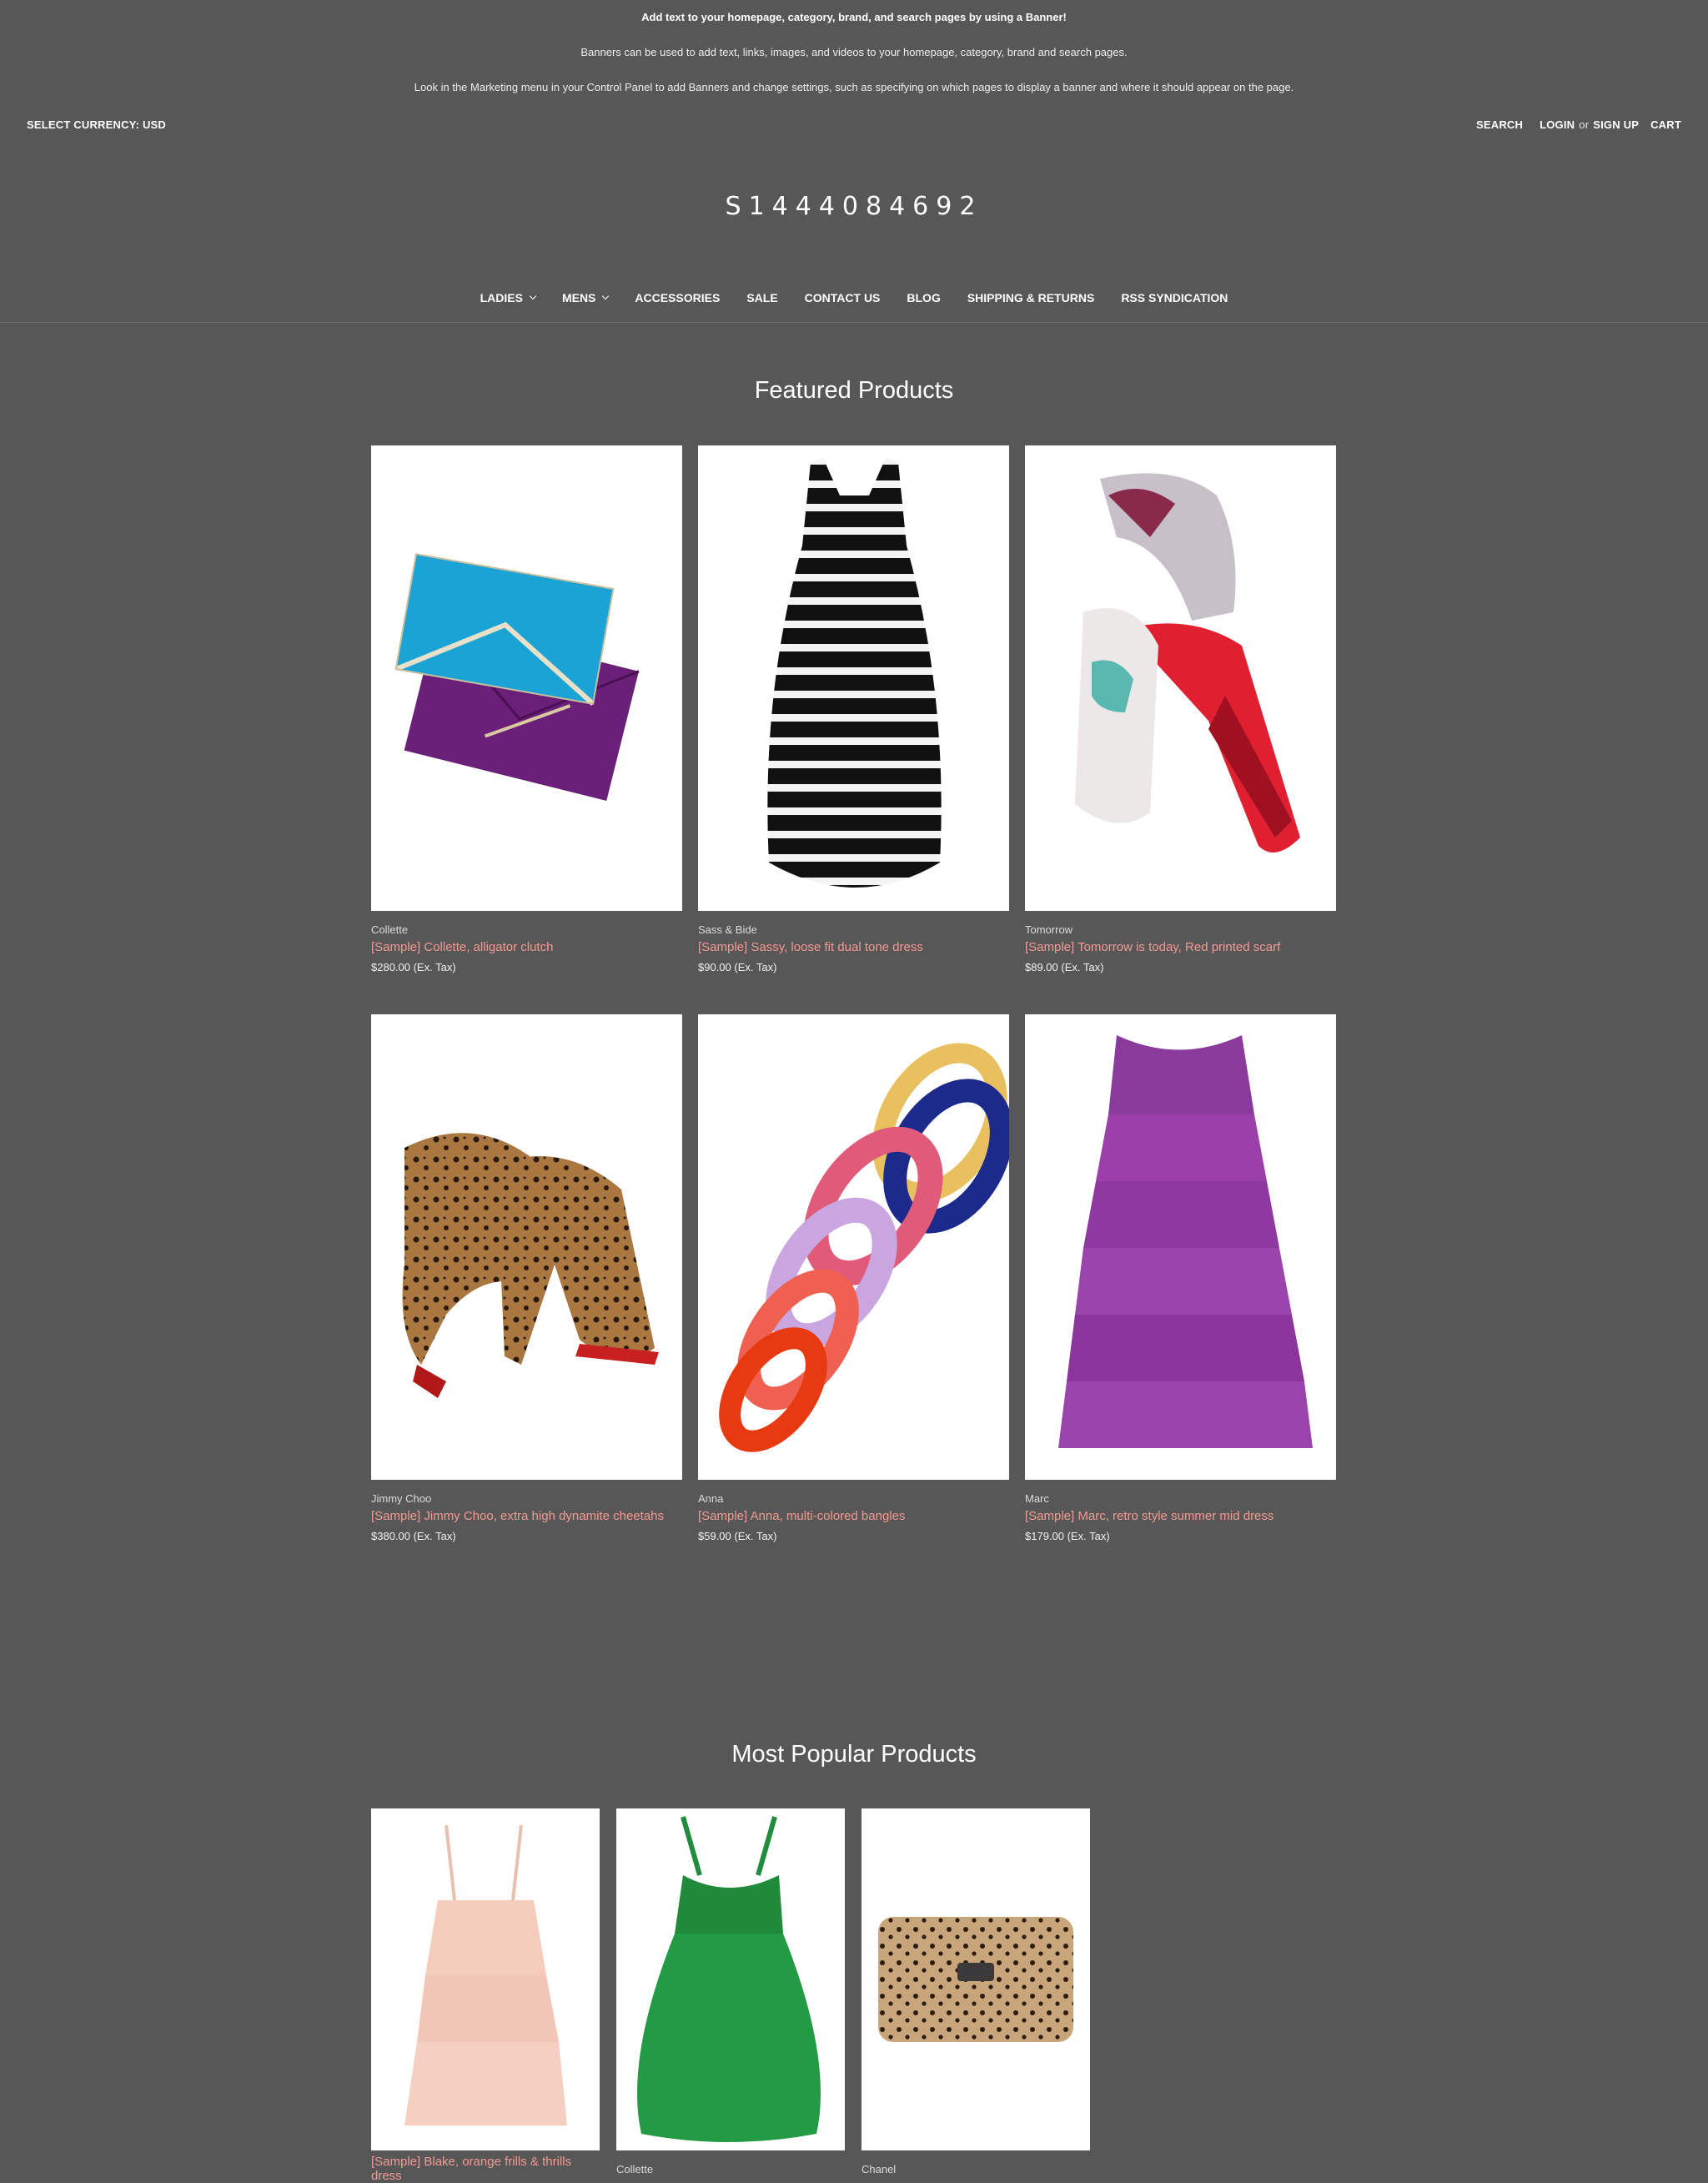 The image size is (1708, 2183). What do you see at coordinates (1499, 124) in the screenshot?
I see `search-link: SEARCH` at bounding box center [1499, 124].